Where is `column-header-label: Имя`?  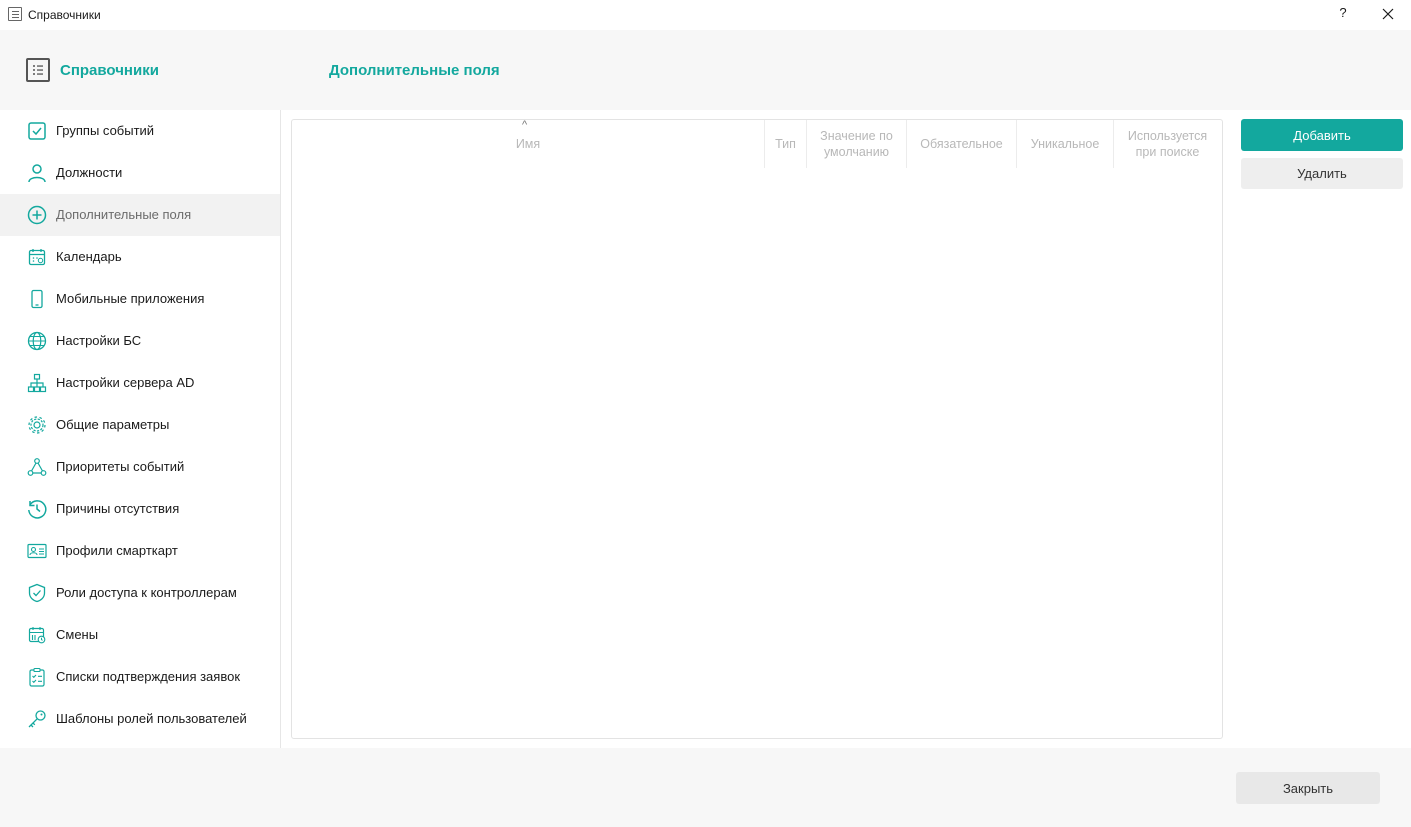 column-header-label: Имя is located at coordinates (528, 144).